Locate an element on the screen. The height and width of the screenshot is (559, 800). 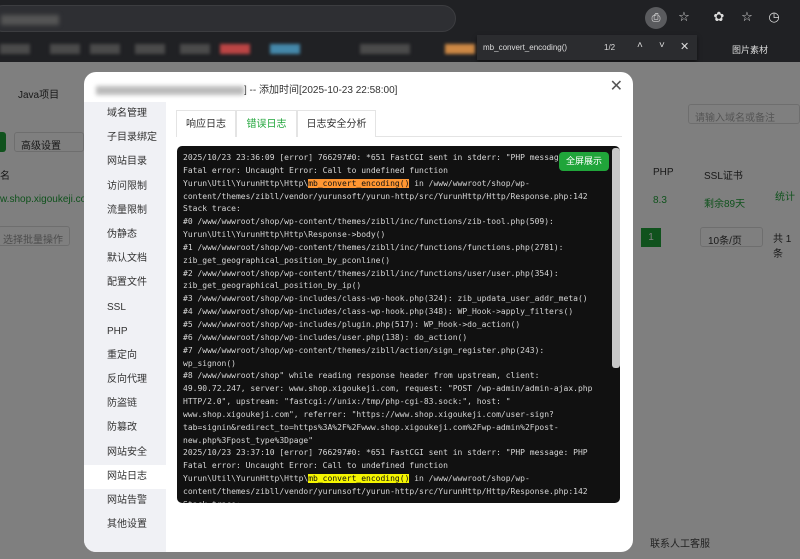
address-blurred is located at coordinates (30, 20).